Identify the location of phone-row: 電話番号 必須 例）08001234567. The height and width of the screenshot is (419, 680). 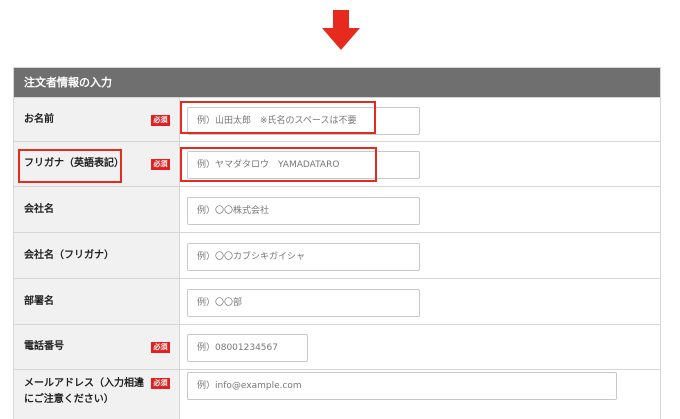
(337, 346).